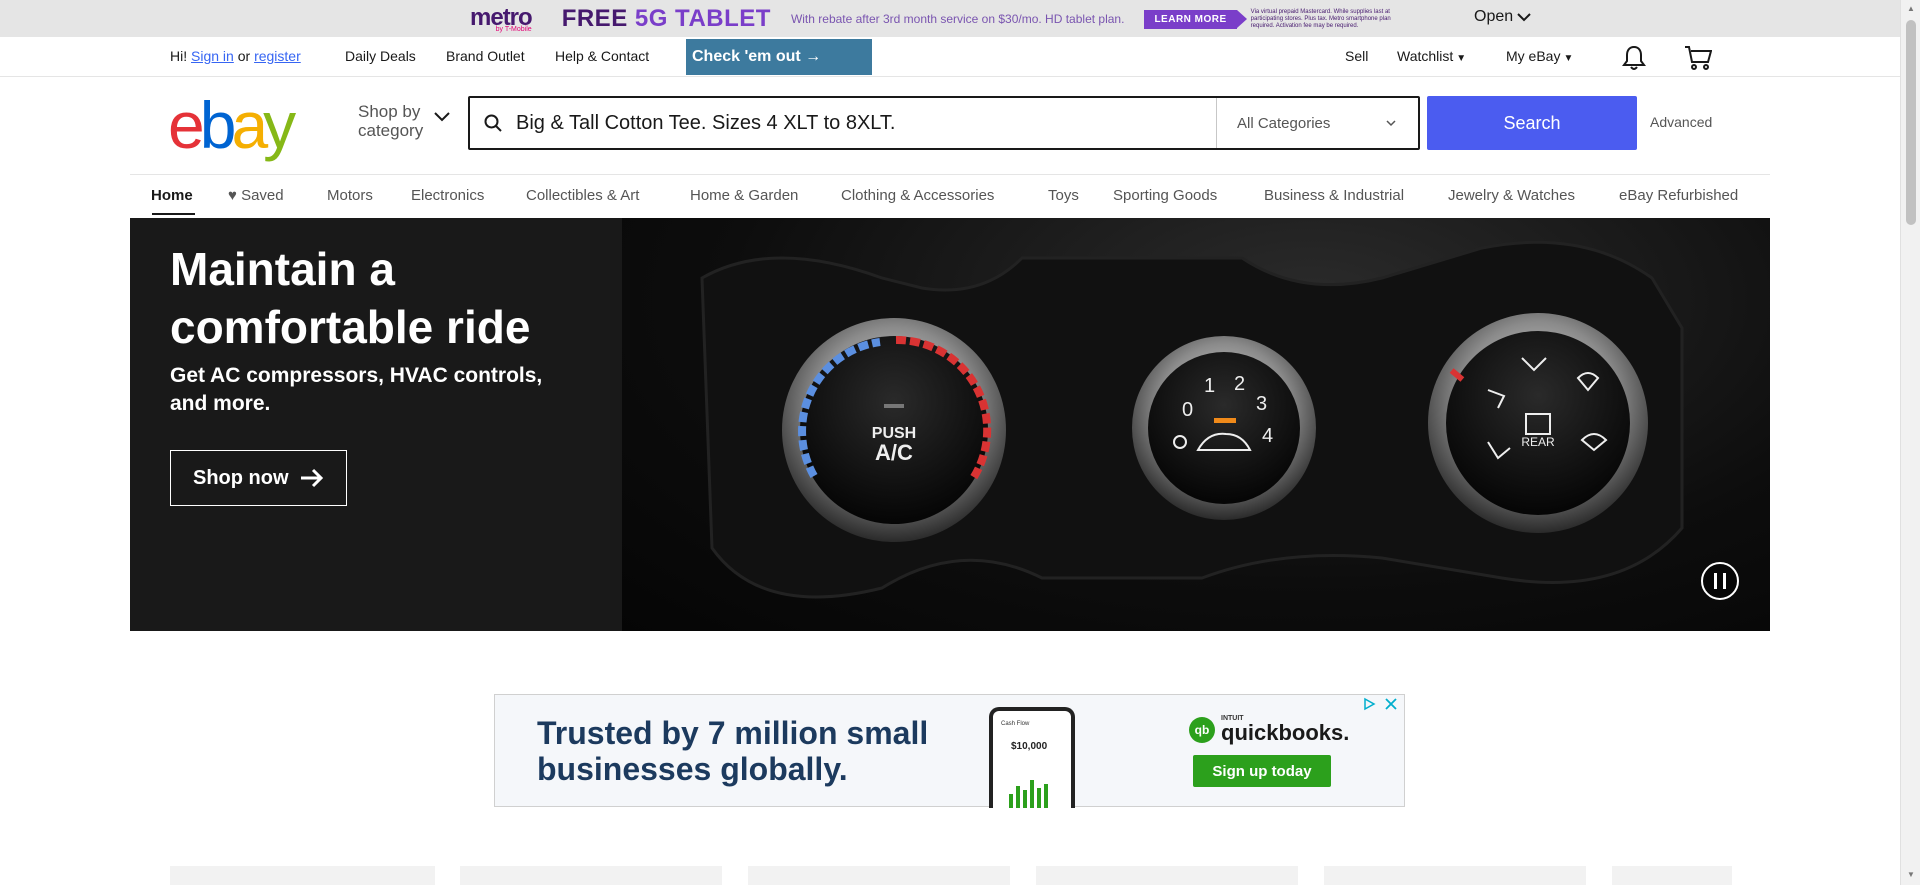 The image size is (1920, 885). I want to click on help-contact-link: Help & Contact, so click(602, 56).